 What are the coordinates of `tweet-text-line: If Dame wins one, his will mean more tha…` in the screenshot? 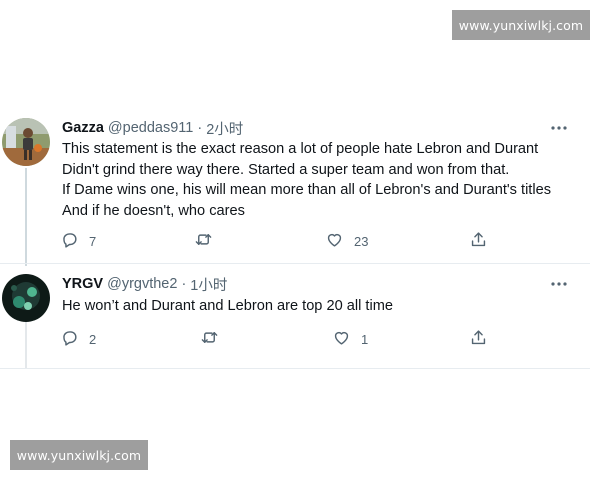 It's located at (307, 190).